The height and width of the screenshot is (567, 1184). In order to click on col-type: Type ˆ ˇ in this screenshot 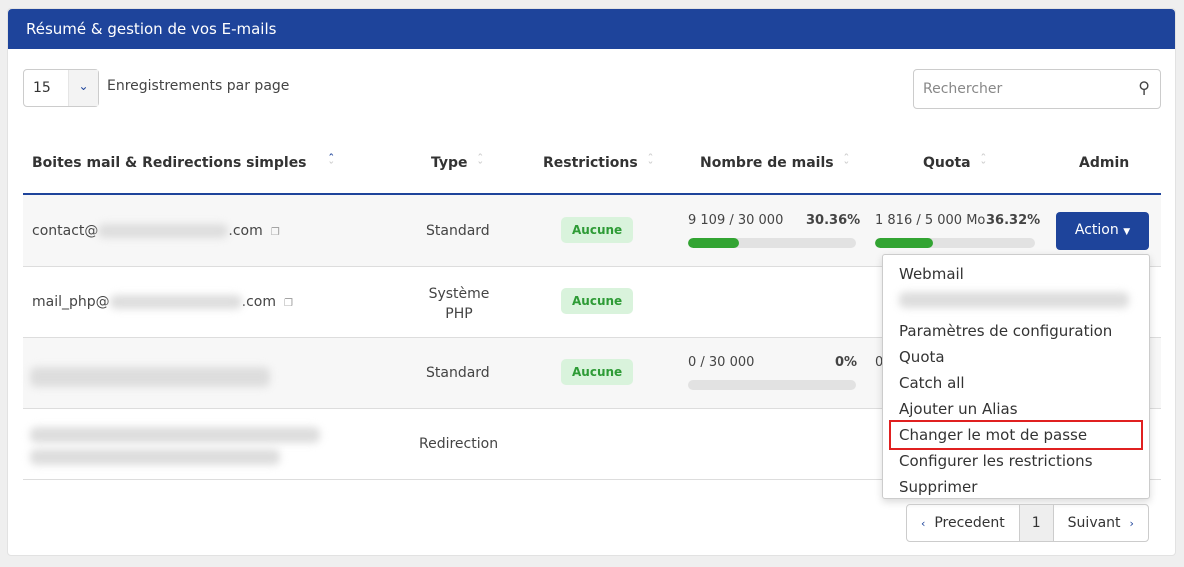, I will do `click(457, 162)`.